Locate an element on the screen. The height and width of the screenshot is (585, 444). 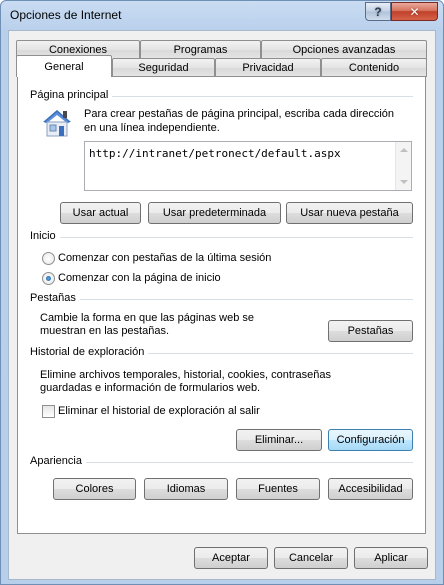
tab-seguridad: Seguridad is located at coordinates (163, 67).